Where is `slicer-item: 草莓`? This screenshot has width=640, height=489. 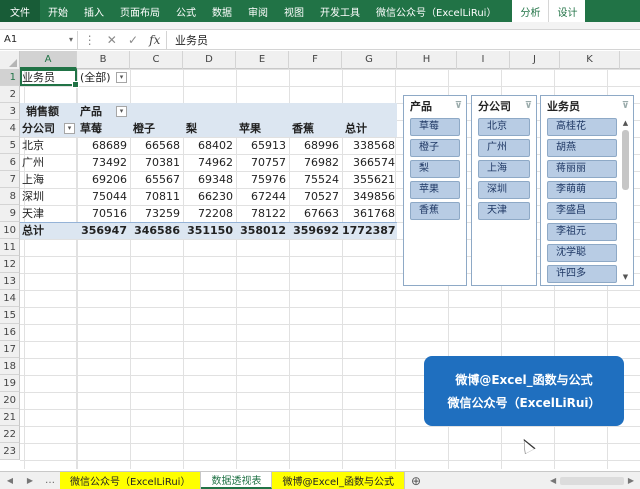
slicer-item: 草莓 is located at coordinates (435, 127).